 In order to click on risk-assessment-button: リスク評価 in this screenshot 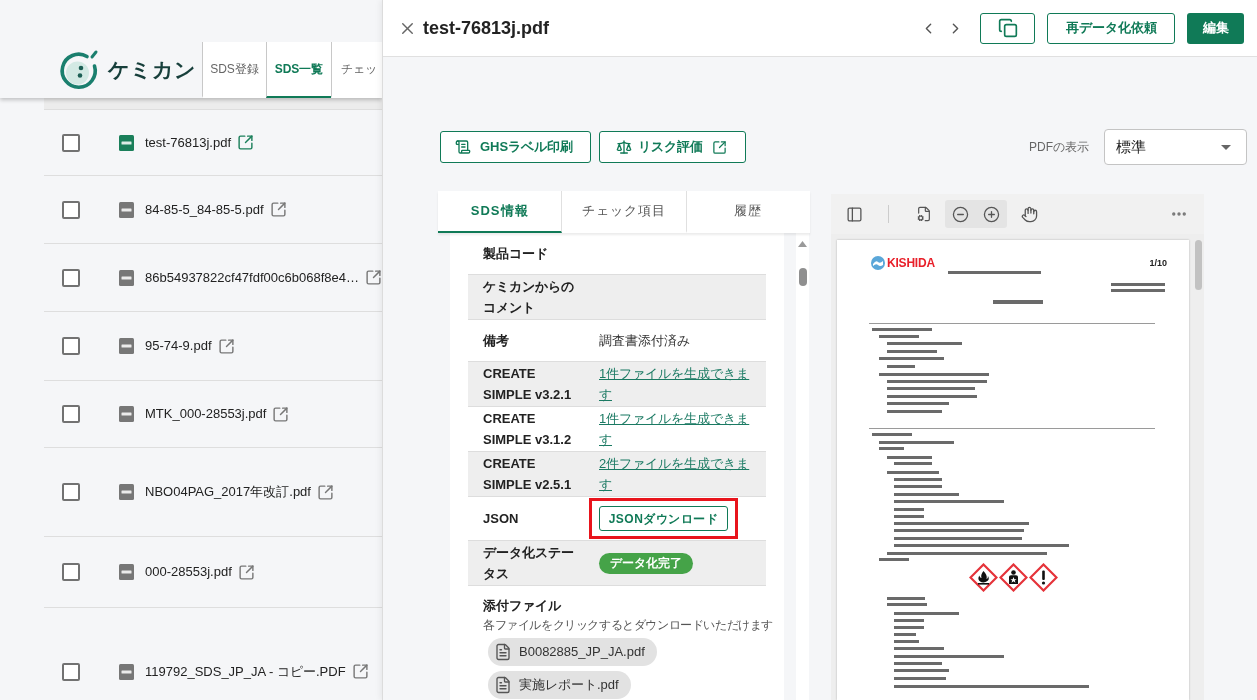, I will do `click(672, 147)`.